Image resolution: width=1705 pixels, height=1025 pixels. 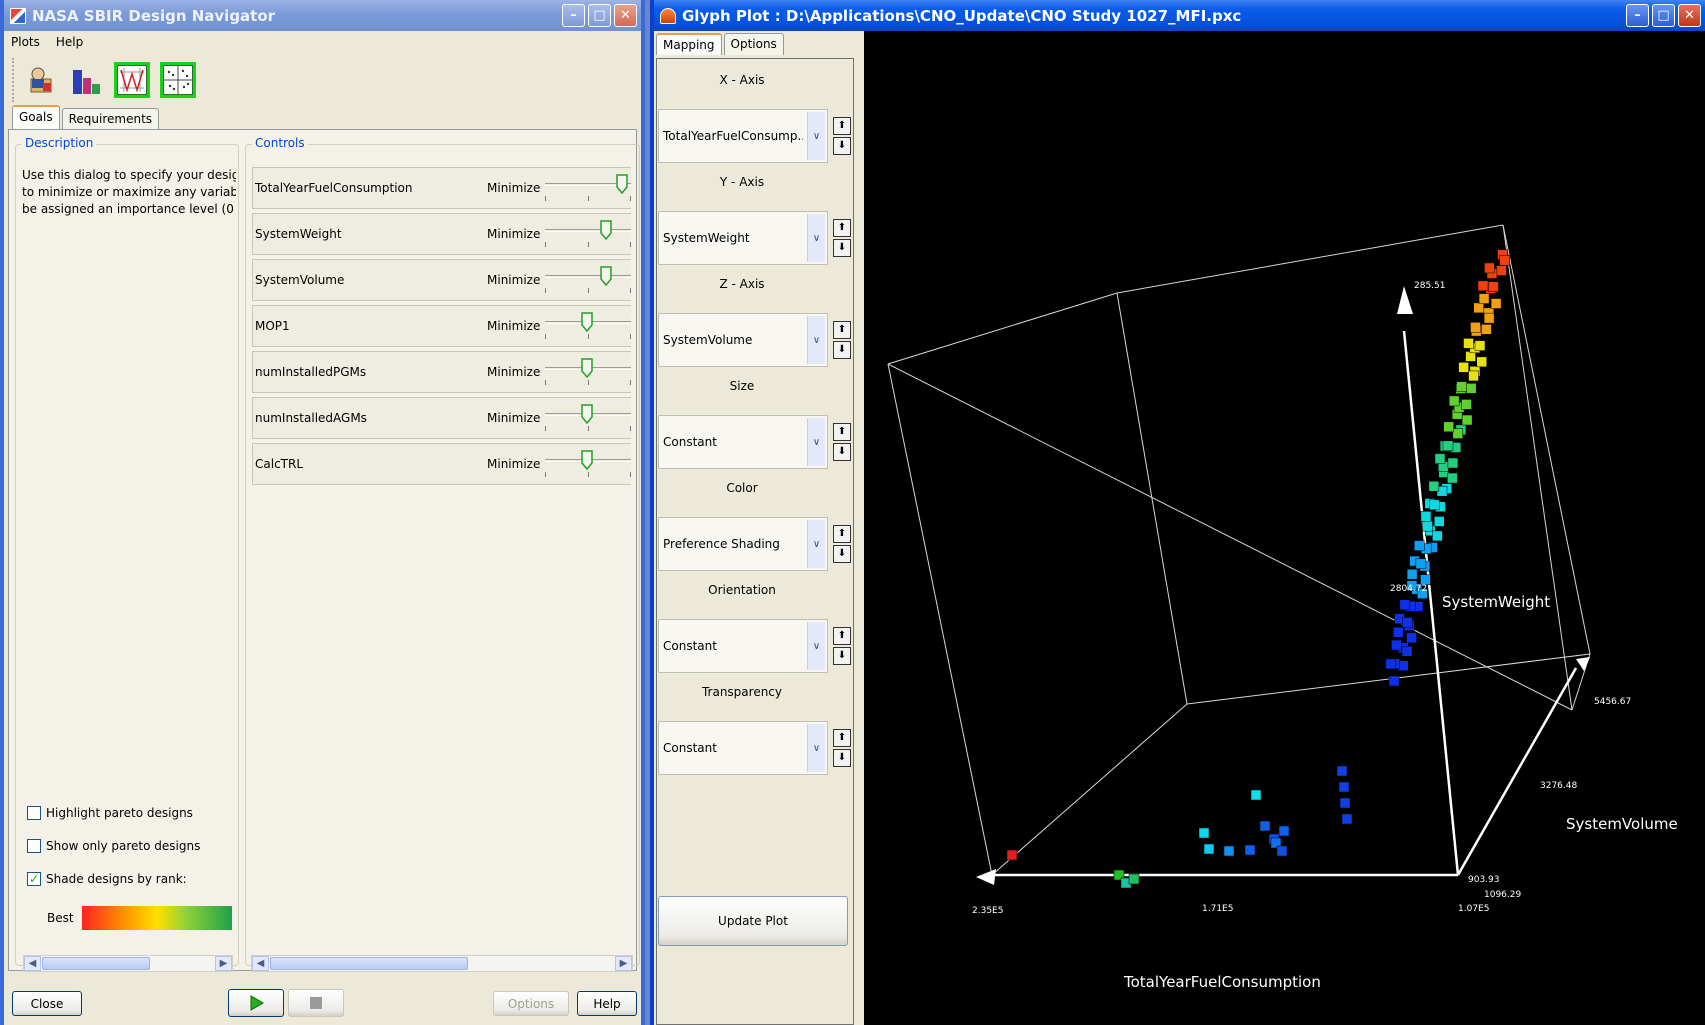 What do you see at coordinates (743, 238) in the screenshot?
I see `mapping-combo: SystemWeight ∨` at bounding box center [743, 238].